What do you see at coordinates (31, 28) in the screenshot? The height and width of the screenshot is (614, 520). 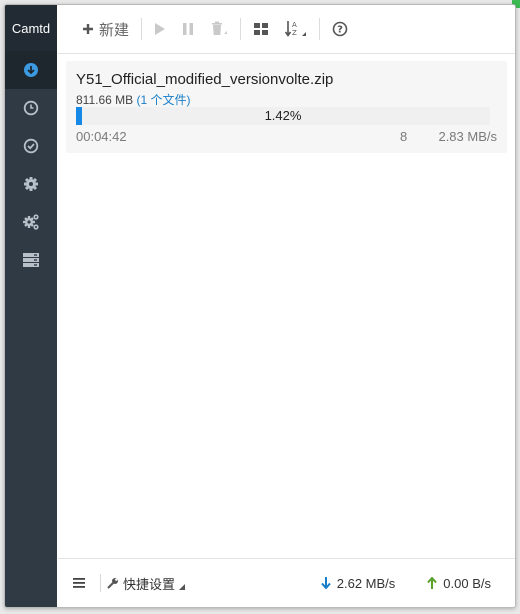 I see `brand-logo: Camtd` at bounding box center [31, 28].